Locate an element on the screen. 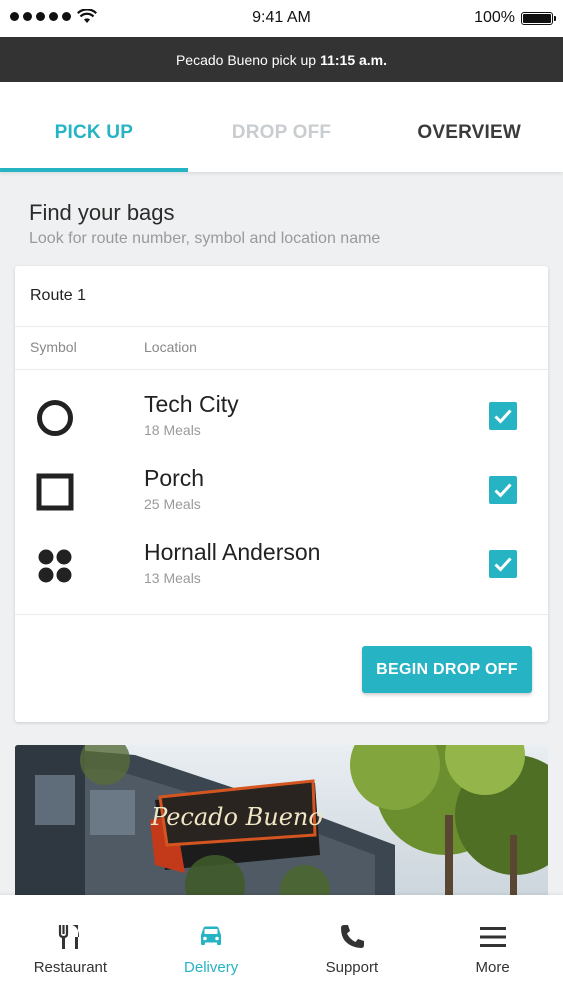 The height and width of the screenshot is (1000, 563). location-row: Porch 25 Meals is located at coordinates (281, 492).